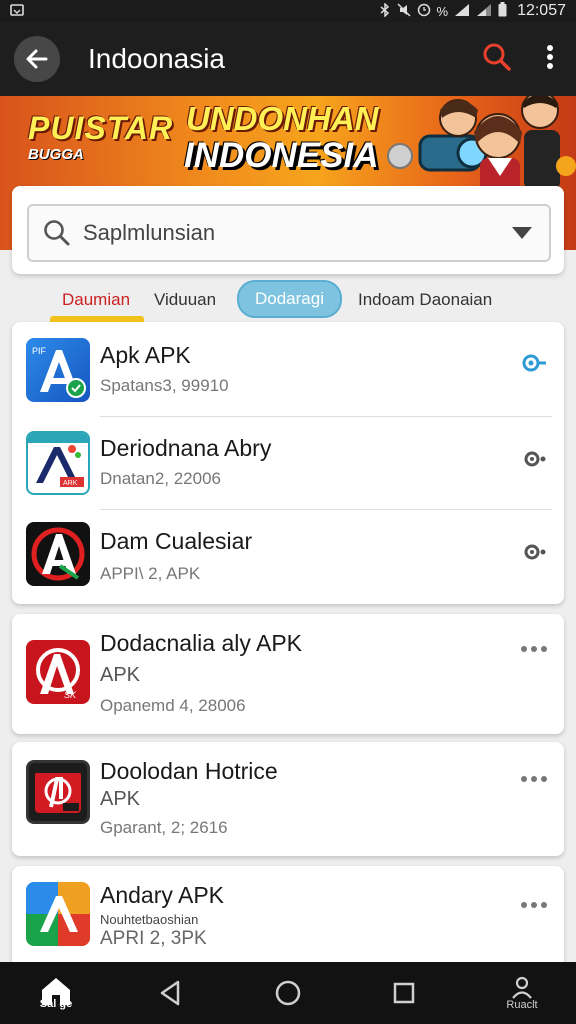 The width and height of the screenshot is (576, 1024). I want to click on nav-back, so click(170, 993).